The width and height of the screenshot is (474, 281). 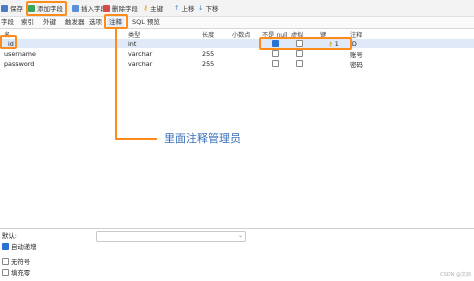 What do you see at coordinates (356, 54) in the screenshot?
I see `field-comment: 账号` at bounding box center [356, 54].